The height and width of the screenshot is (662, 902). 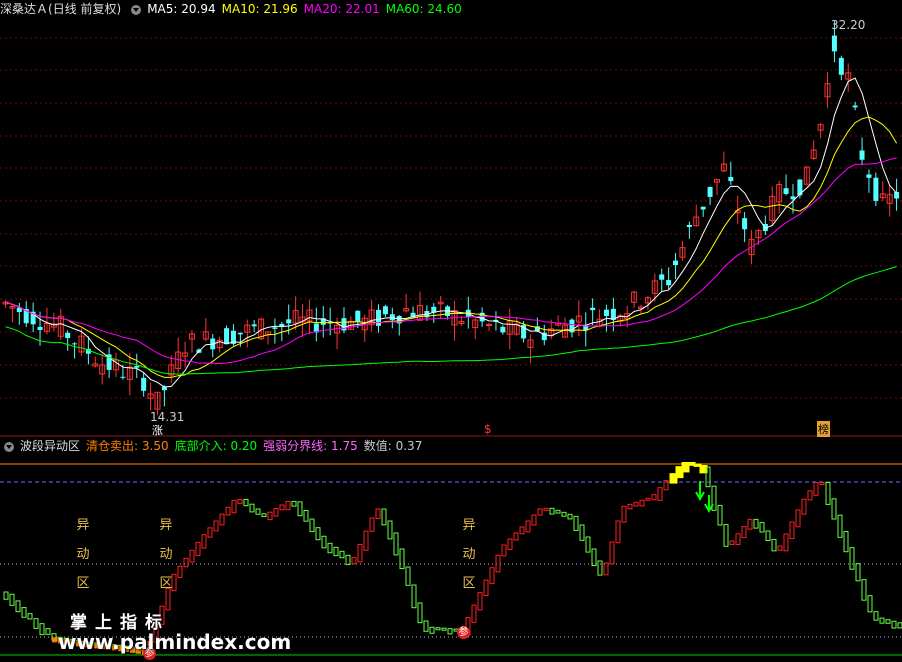 What do you see at coordinates (310, 446) in the screenshot?
I see `divider-label: 强弱分界线: 1.75` at bounding box center [310, 446].